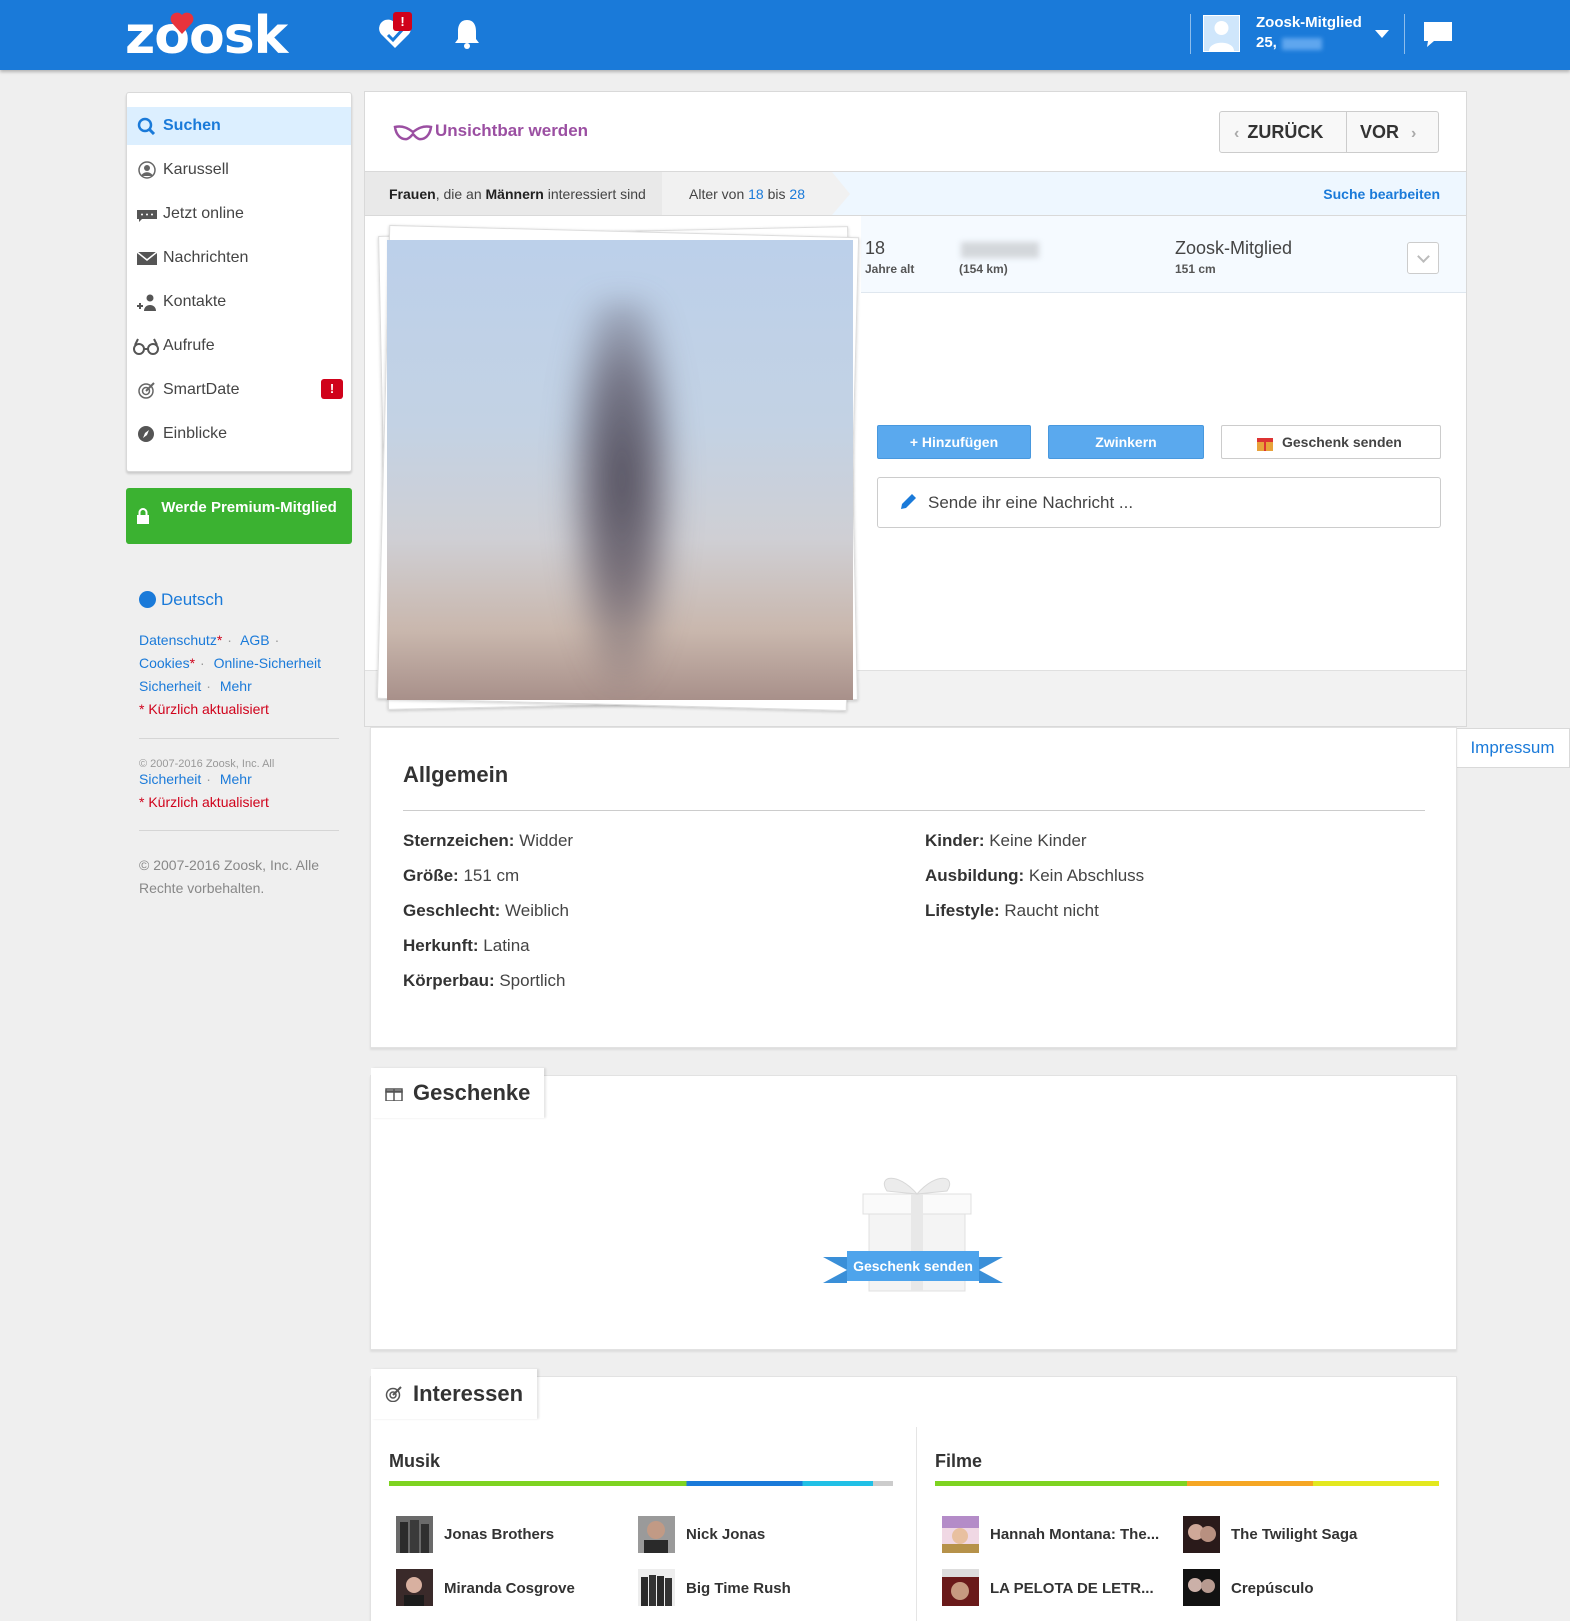 This screenshot has width=1570, height=1621. Describe the element at coordinates (239, 214) in the screenshot. I see `sidebar-item-jetzt-online: Jetzt online` at that location.